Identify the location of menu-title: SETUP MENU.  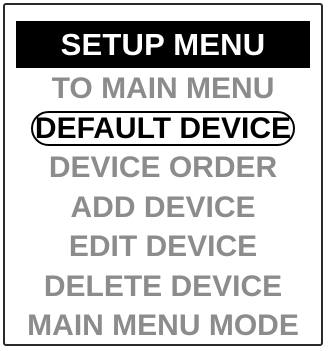
(163, 44).